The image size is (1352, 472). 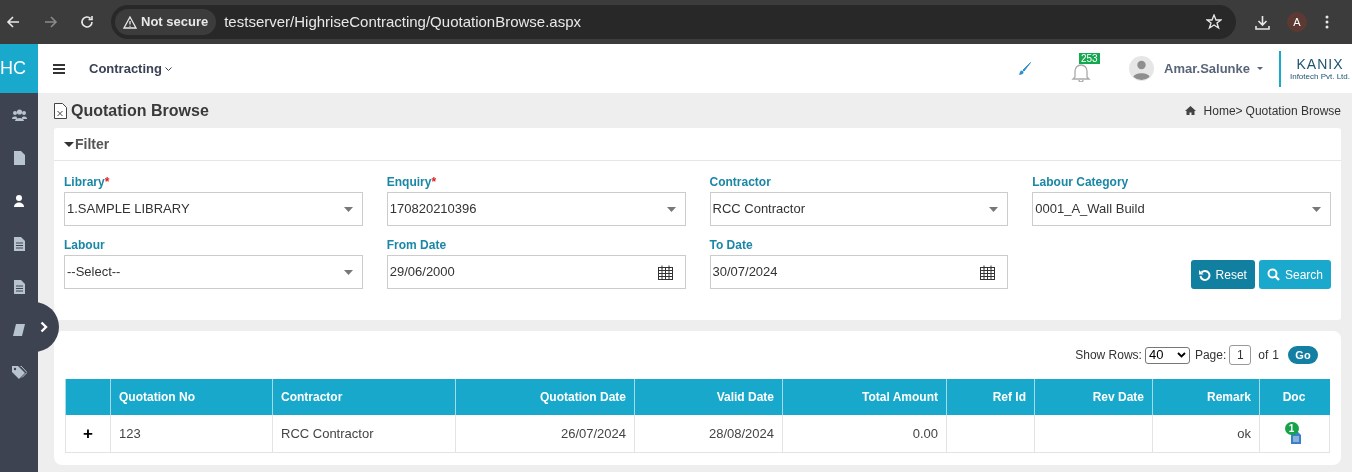 What do you see at coordinates (1222, 274) in the screenshot?
I see `reset-button: Reset` at bounding box center [1222, 274].